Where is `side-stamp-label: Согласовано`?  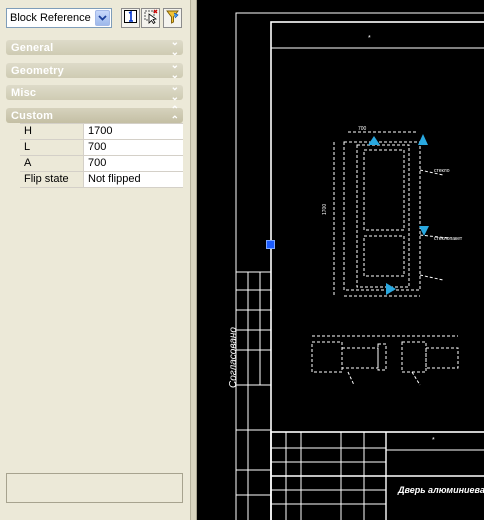 side-stamp-label: Согласовано is located at coordinates (233, 357).